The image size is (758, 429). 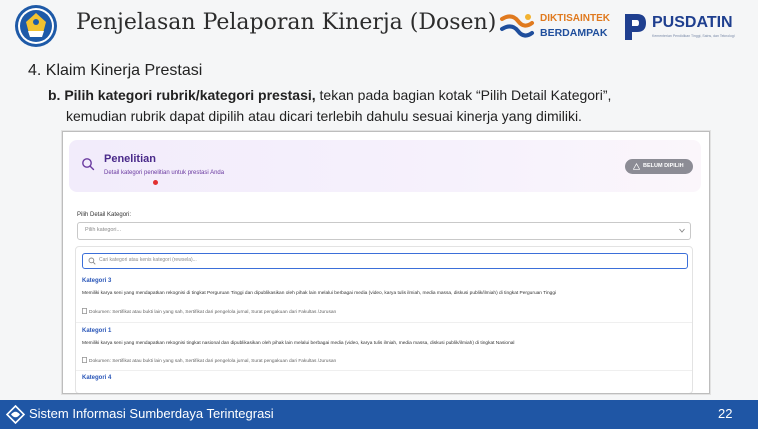 What do you see at coordinates (115, 70) in the screenshot?
I see `section-heading: 4. Klaim Kinerja Prestasi` at bounding box center [115, 70].